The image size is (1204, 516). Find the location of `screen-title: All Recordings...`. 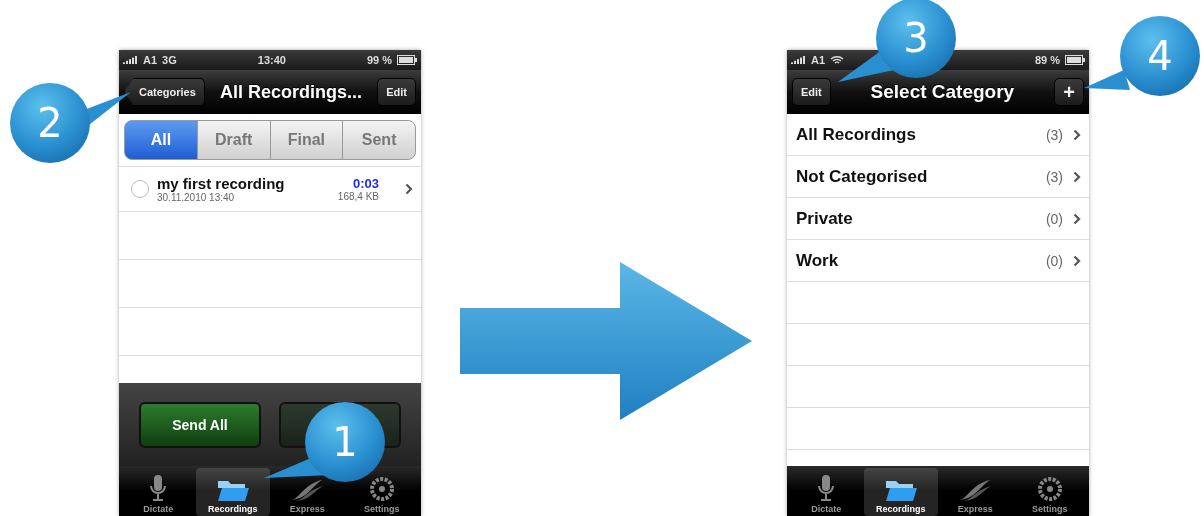

screen-title: All Recordings... is located at coordinates (291, 92).